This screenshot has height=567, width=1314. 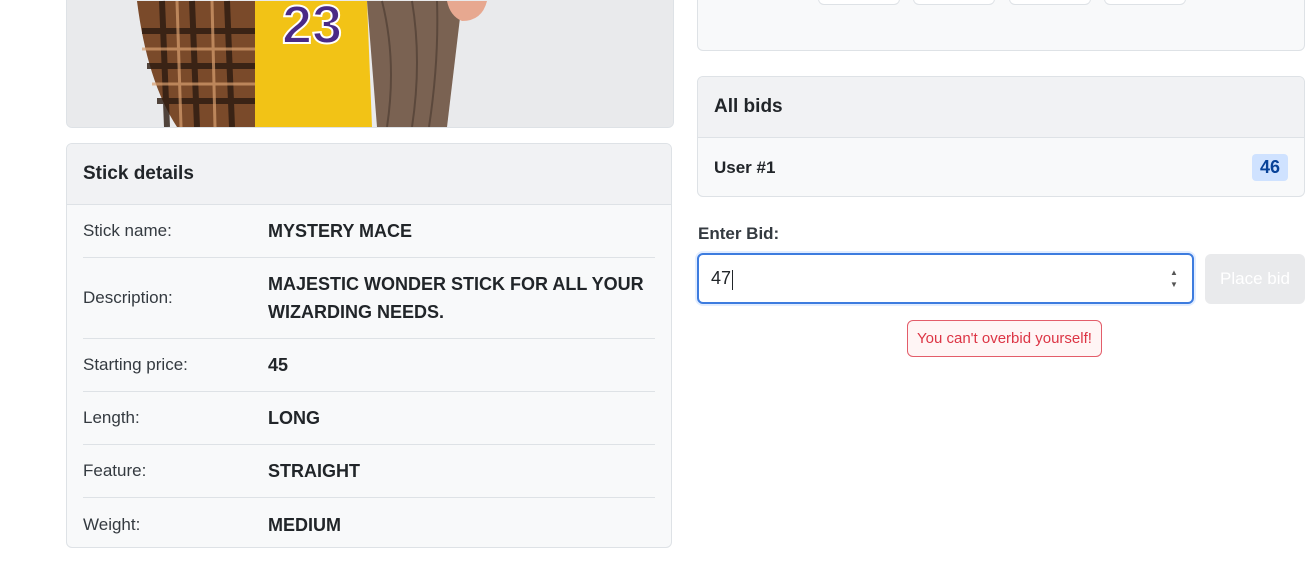 I want to click on overbid-error-alert: You can't overbid yourself!, so click(x=1004, y=338).